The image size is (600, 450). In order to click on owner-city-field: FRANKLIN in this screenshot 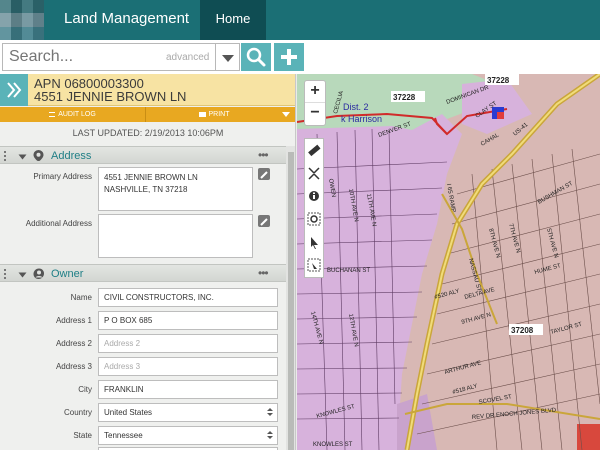, I will do `click(188, 389)`.